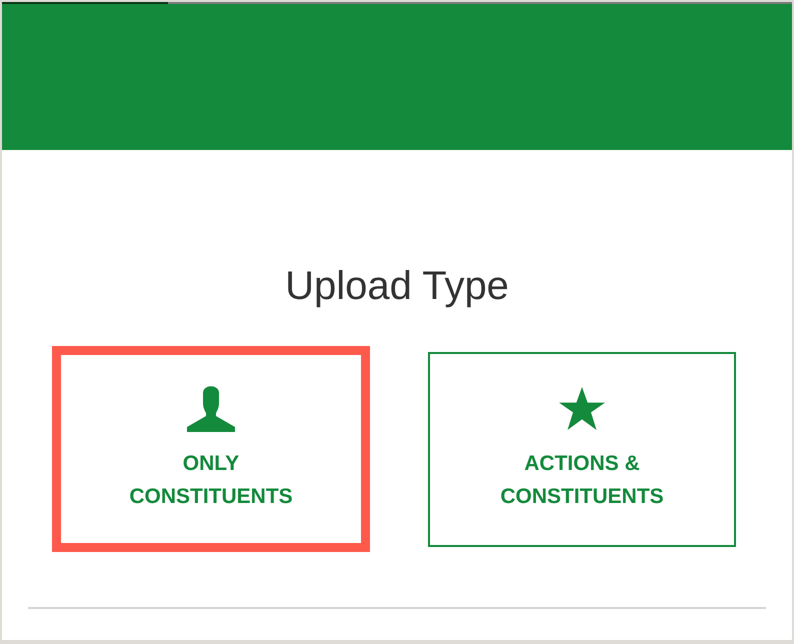 This screenshot has width=794, height=644. I want to click on star-icon, so click(582, 409).